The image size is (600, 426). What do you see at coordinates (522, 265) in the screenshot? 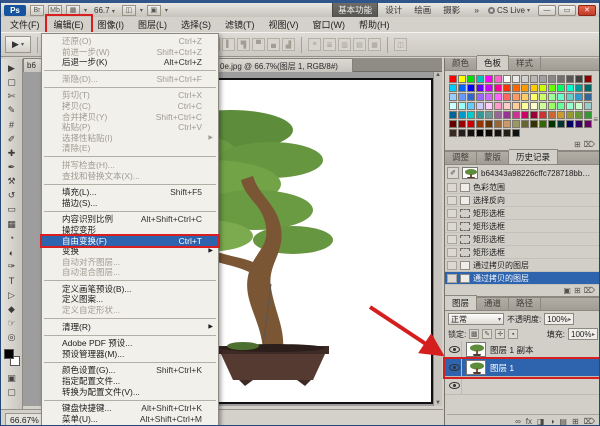
I see `history-state-row: 通过拷贝的图层` at bounding box center [522, 265].